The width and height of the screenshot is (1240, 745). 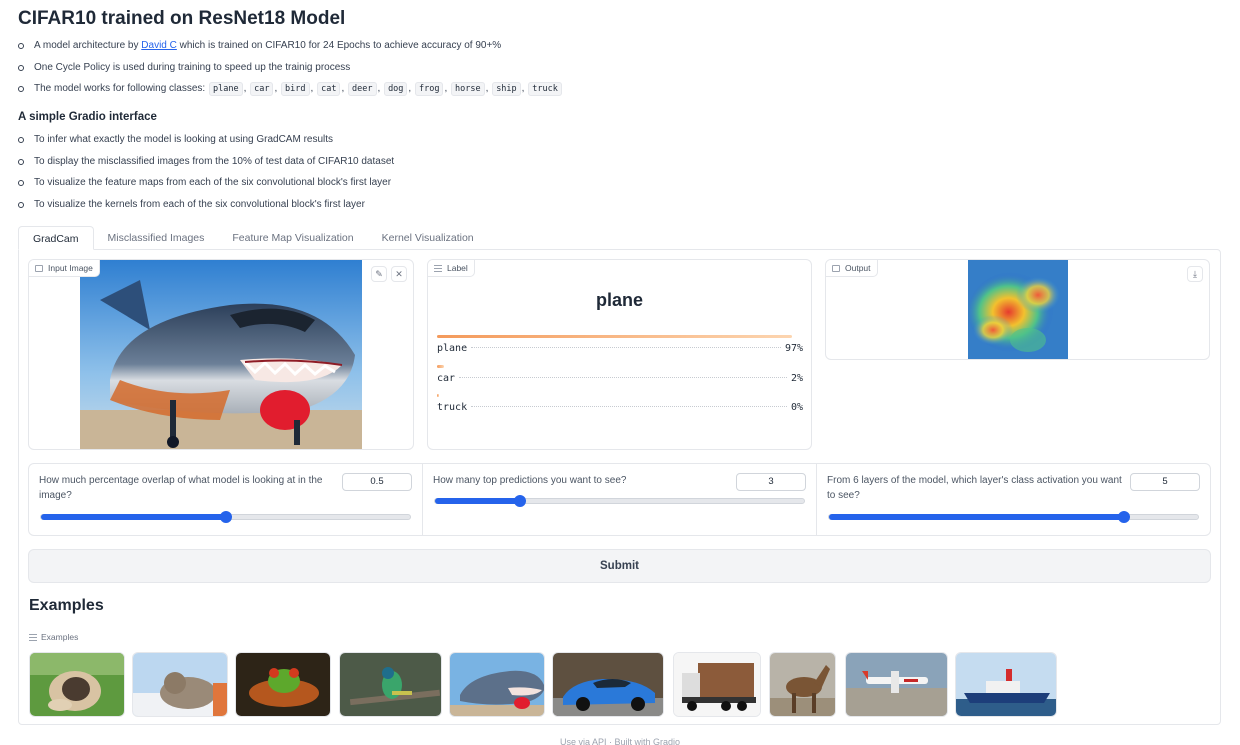 I want to click on input-image, so click(x=221, y=354).